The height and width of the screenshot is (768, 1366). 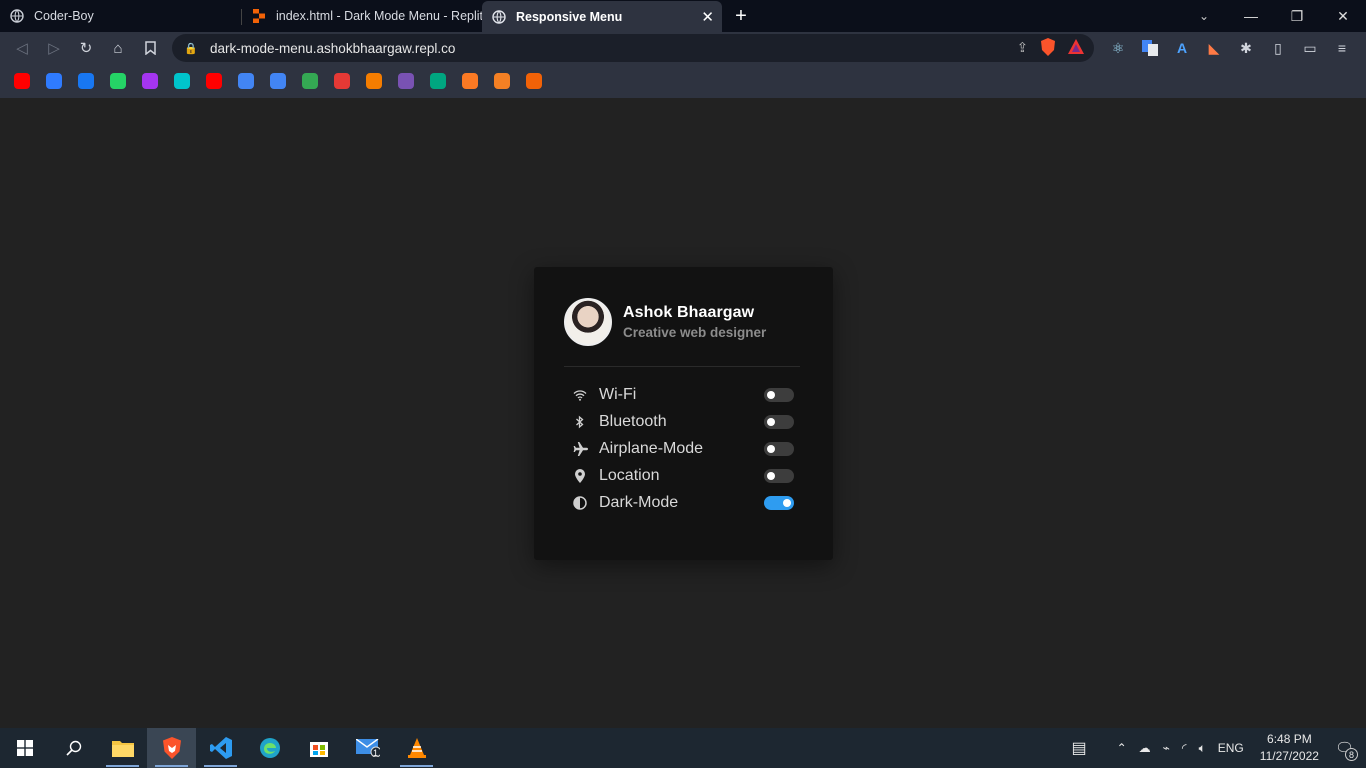 I want to click on drive-icon, so click(x=310, y=81).